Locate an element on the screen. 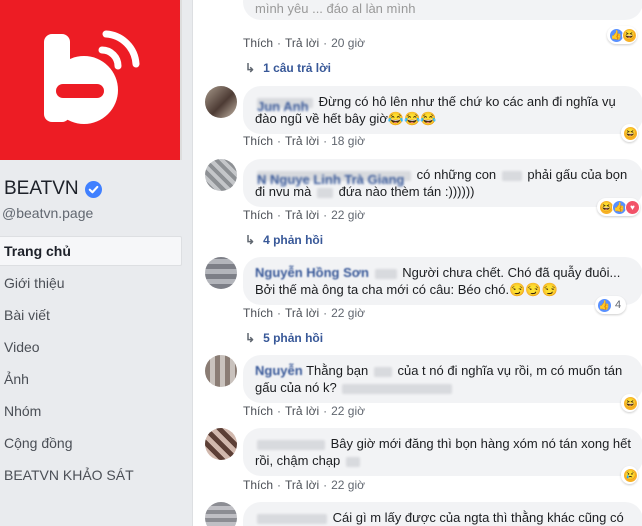 This screenshot has width=642, height=526. page-handle: @beatvn.page is located at coordinates (47, 213).